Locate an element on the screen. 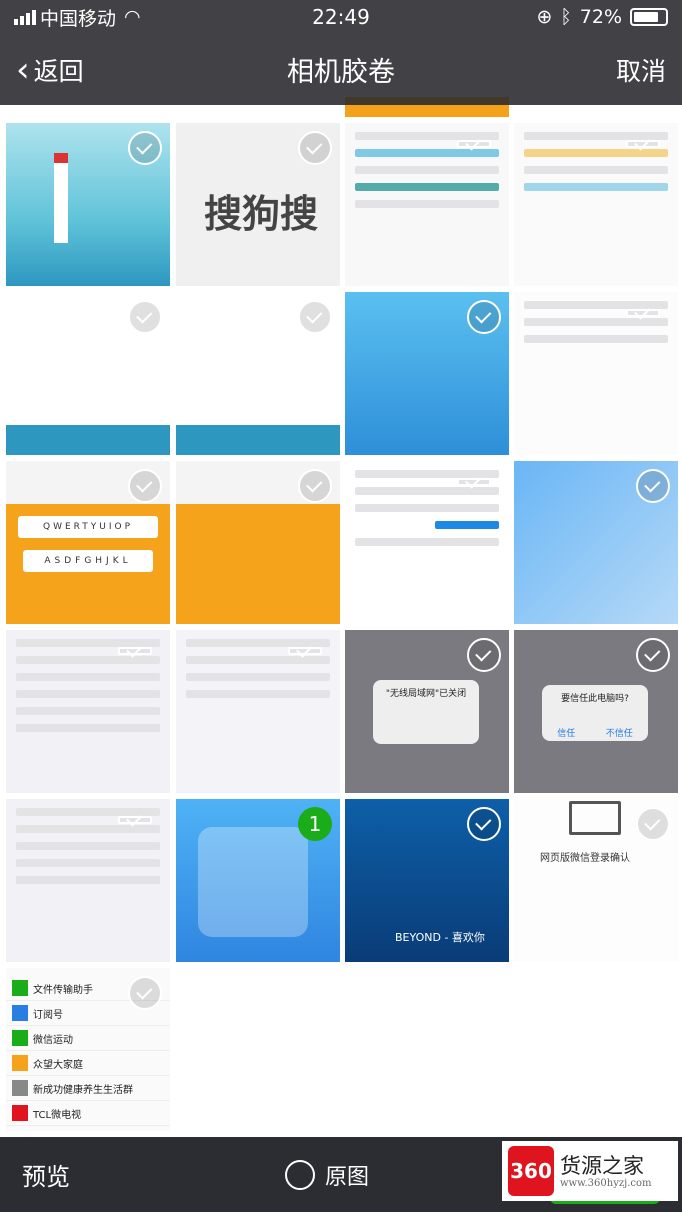 Image resolution: width=682 pixels, height=1212 pixels. watermark: 360 货源之家 www.360hyzj.com is located at coordinates (590, 1171).